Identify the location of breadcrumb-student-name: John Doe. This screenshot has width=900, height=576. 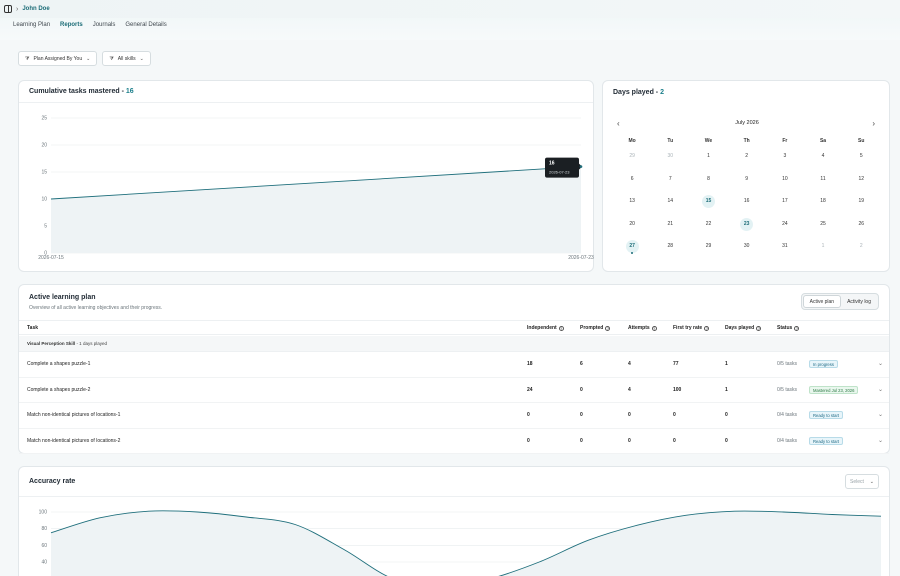
(35, 9).